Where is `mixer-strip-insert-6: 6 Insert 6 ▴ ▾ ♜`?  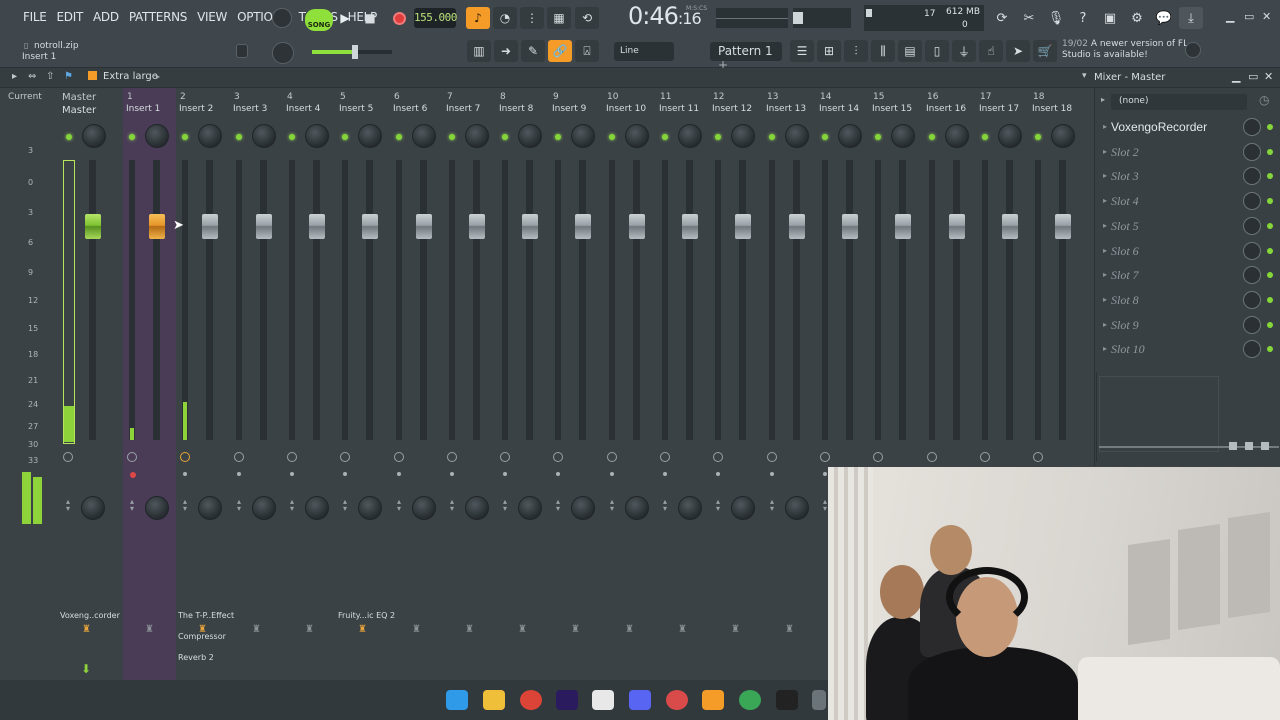 mixer-strip-insert-6: 6 Insert 6 ▴ ▾ ♜ is located at coordinates (416, 384).